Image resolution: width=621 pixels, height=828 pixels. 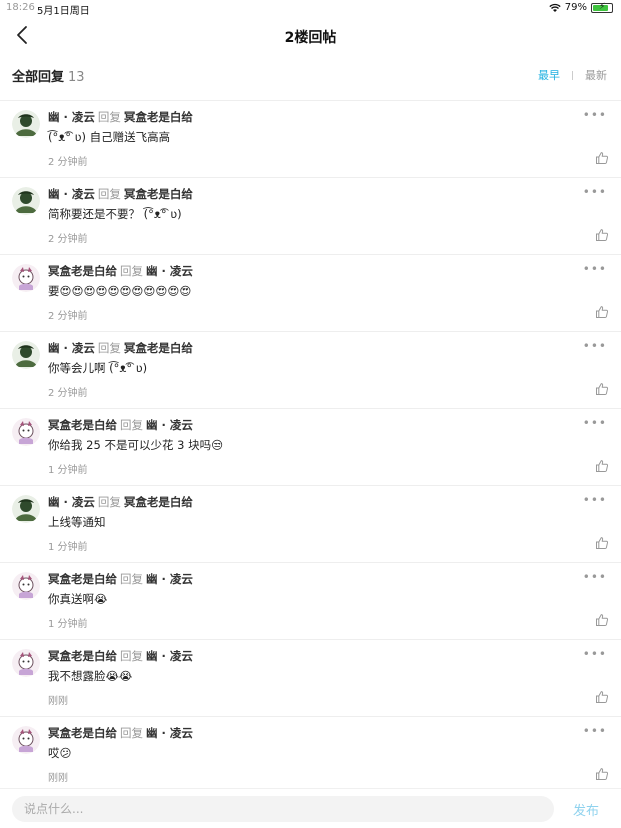 I want to click on page-title: 2楼回帖, so click(x=310, y=38).